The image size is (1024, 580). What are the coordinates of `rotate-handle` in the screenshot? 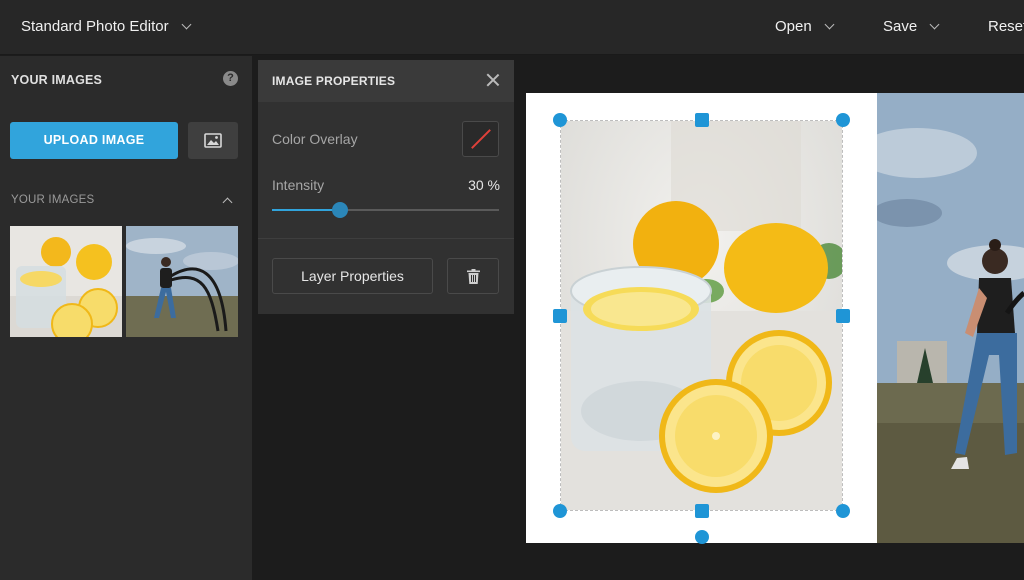 It's located at (702, 537).